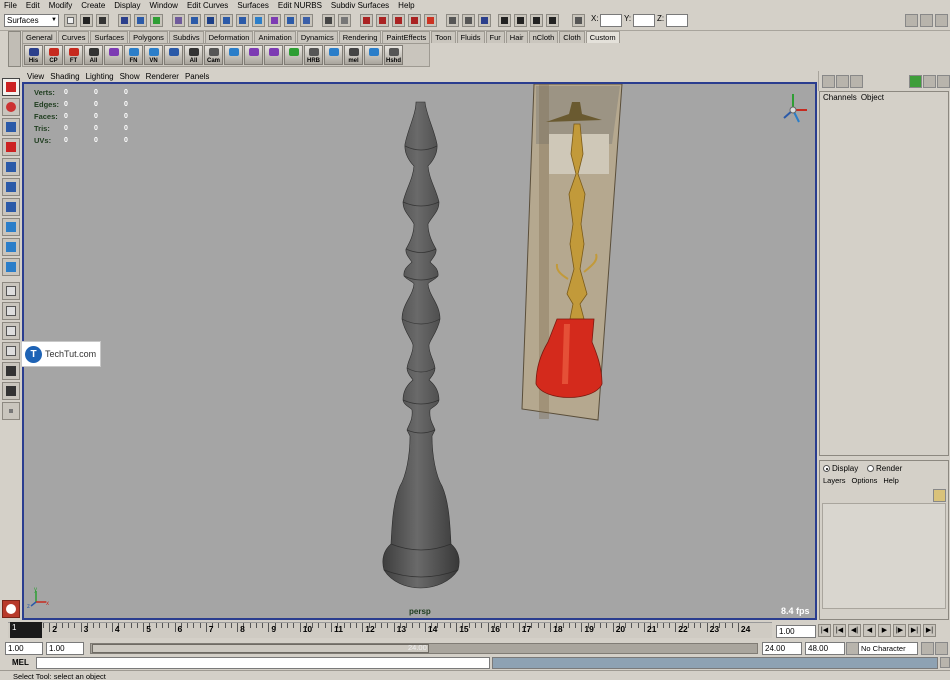  Describe the element at coordinates (39, 37) in the screenshot. I see `shelf-tab-general: General` at that location.